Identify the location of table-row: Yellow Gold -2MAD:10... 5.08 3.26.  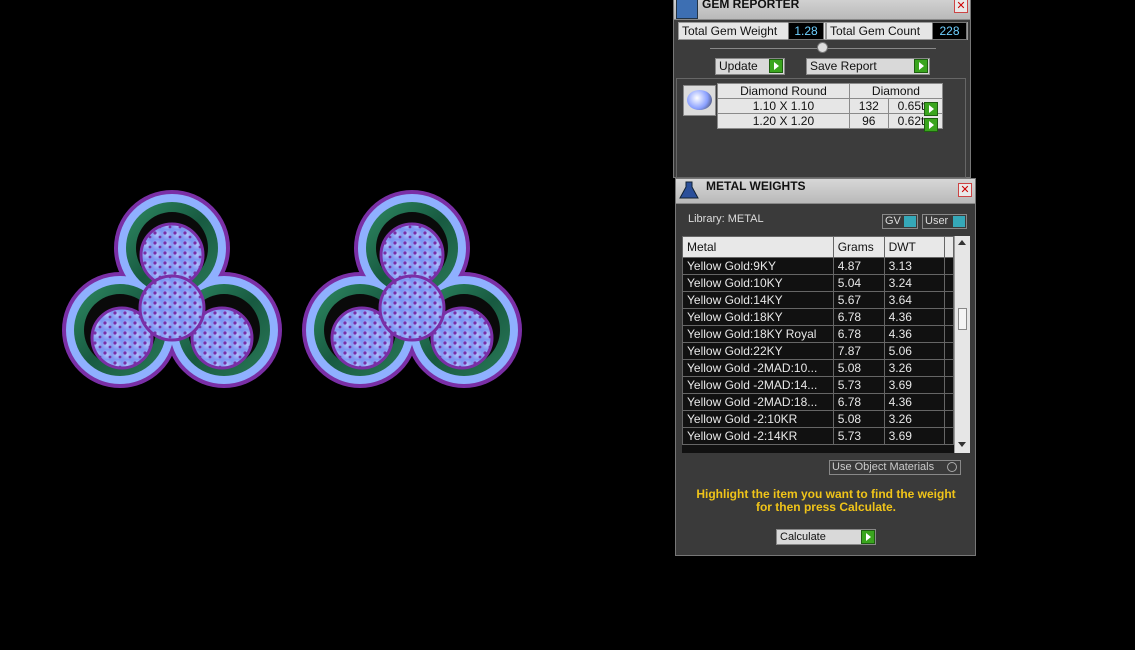
(818, 368).